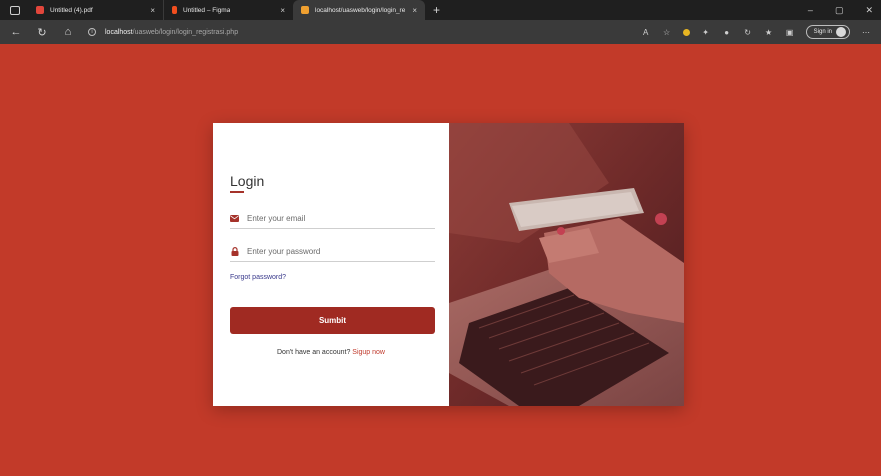  I want to click on sign-in-button: Sign in, so click(827, 32).